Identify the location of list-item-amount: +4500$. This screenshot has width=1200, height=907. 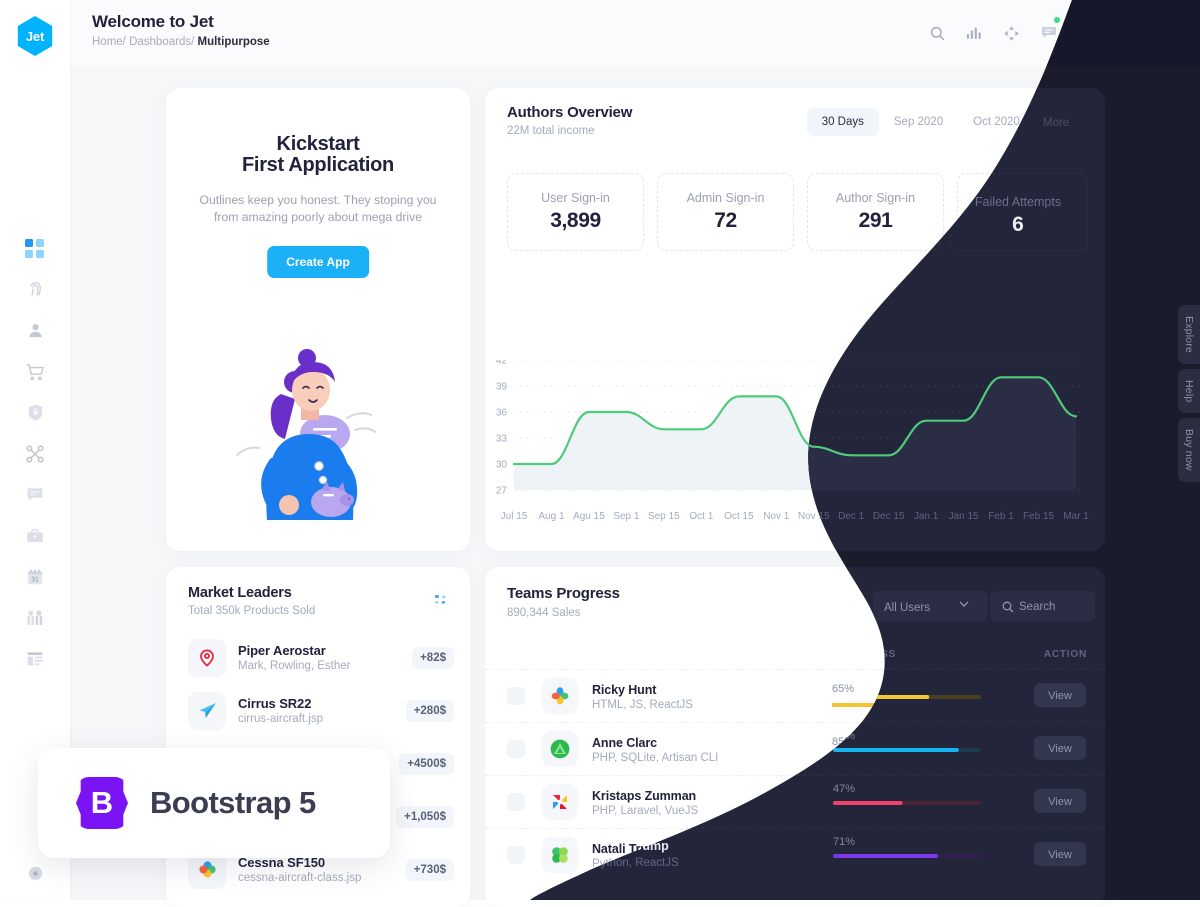
(426, 763).